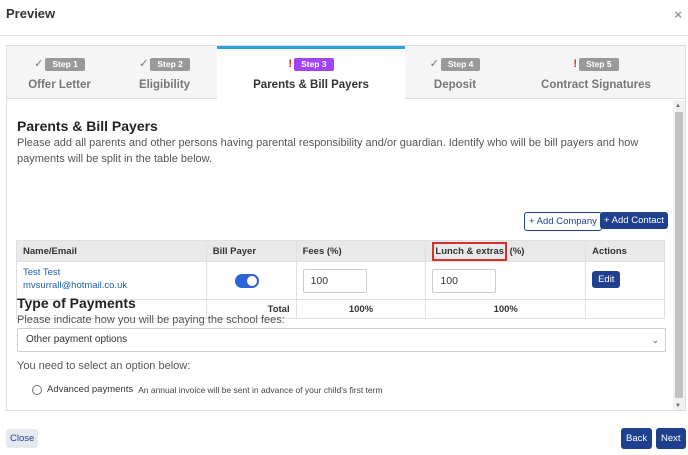  I want to click on back-button: Back, so click(637, 438).